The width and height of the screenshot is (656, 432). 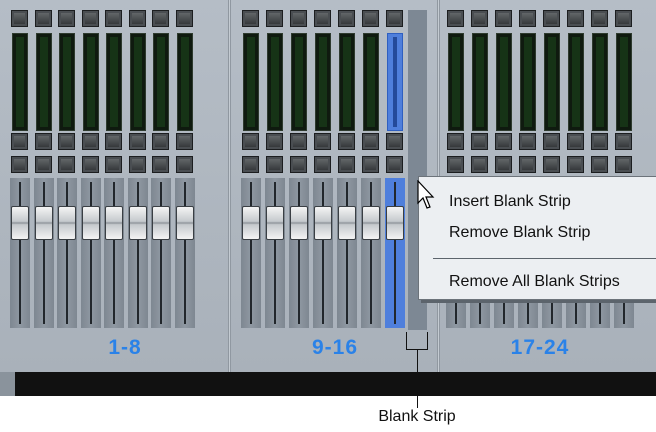 I want to click on bottom-bar, so click(x=335, y=384).